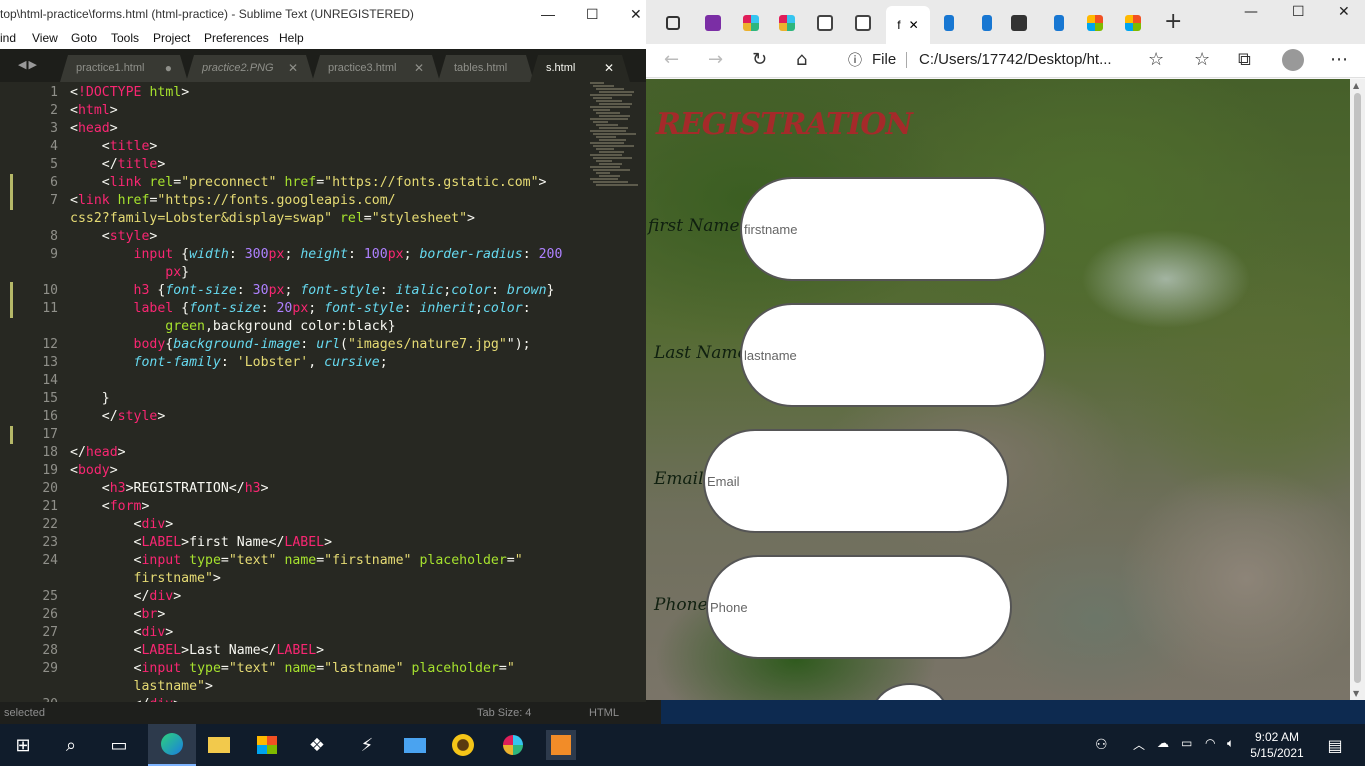  I want to click on info-icon: ⓘ, so click(855, 60).